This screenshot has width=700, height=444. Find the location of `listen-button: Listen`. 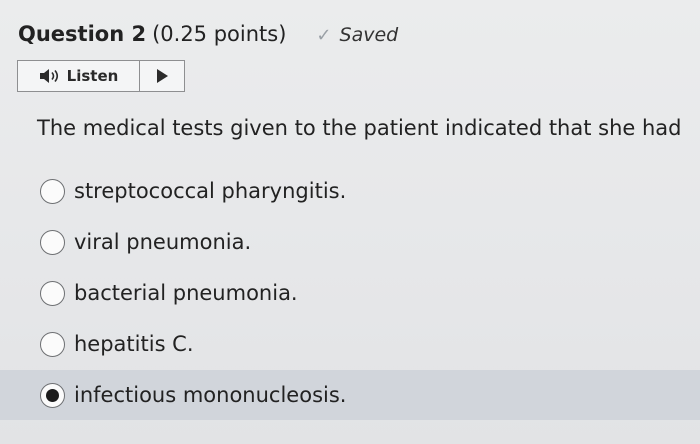

listen-button: Listen is located at coordinates (79, 76).